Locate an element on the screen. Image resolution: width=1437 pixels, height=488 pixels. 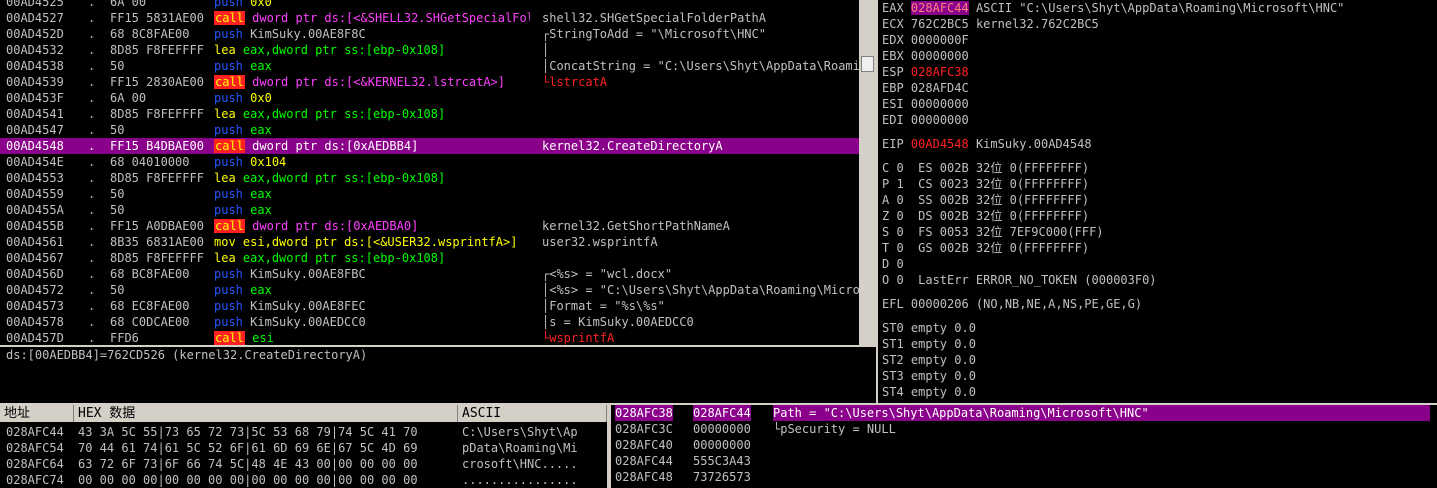
stack-row: 028AFC44 555C3A43 is located at coordinates (1024, 461).